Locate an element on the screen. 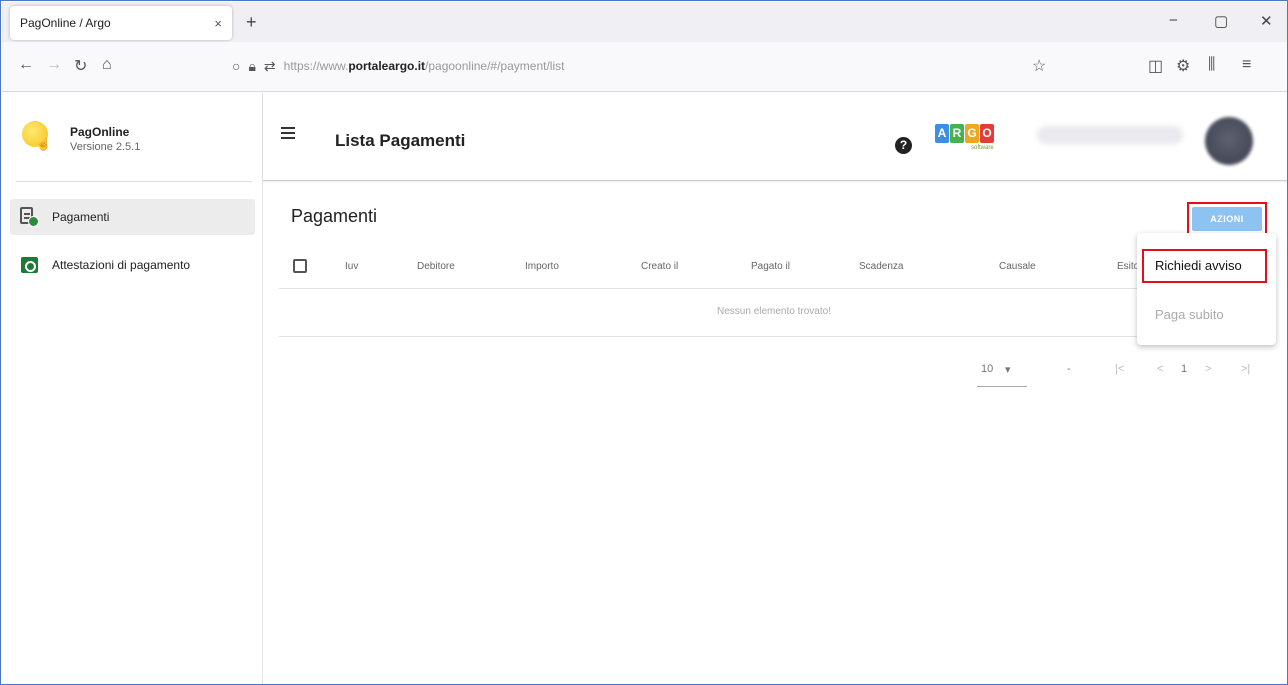 This screenshot has height=685, width=1288. actions-button: AZIONI is located at coordinates (1227, 219).